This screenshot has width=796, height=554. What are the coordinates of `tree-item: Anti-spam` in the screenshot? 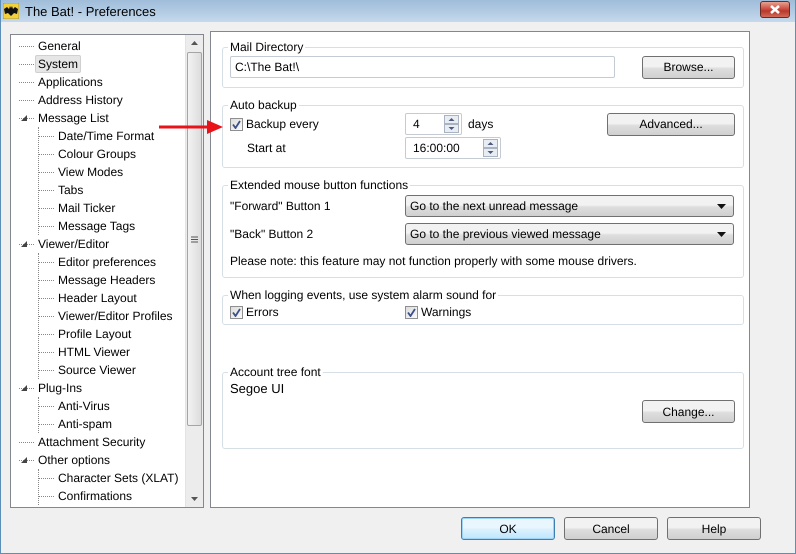 It's located at (85, 424).